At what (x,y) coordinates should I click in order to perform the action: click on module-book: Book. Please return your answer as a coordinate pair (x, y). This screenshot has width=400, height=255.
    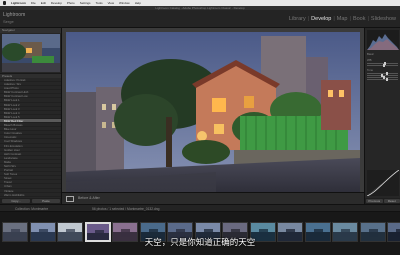
    Looking at the image, I should click on (359, 19).